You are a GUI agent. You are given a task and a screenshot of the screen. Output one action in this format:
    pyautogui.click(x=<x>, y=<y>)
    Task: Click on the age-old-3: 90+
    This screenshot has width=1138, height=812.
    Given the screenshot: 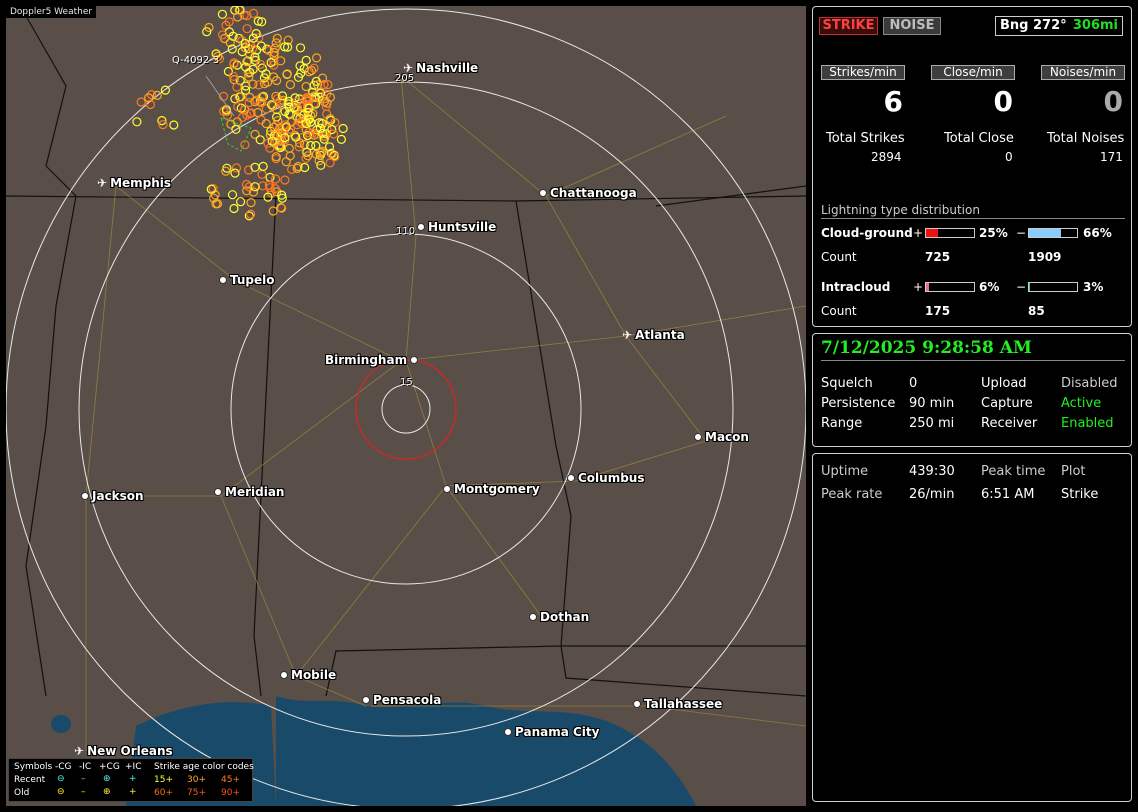 What is the action you would take?
    pyautogui.click(x=230, y=793)
    